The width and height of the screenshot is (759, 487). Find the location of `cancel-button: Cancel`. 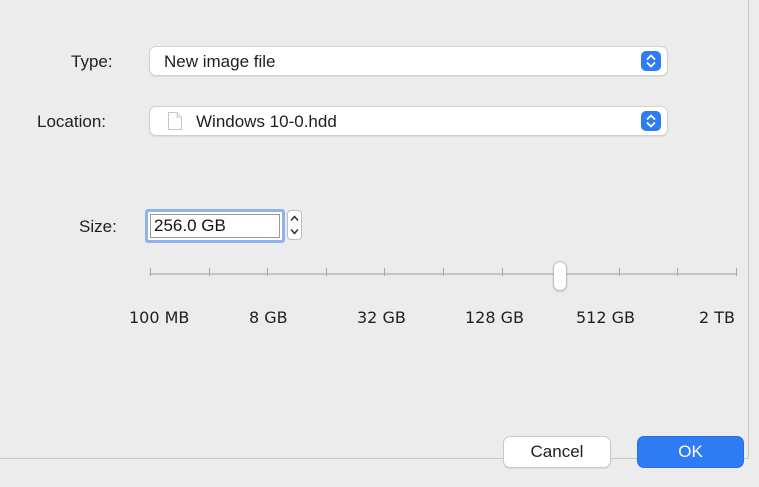

cancel-button: Cancel is located at coordinates (557, 452).